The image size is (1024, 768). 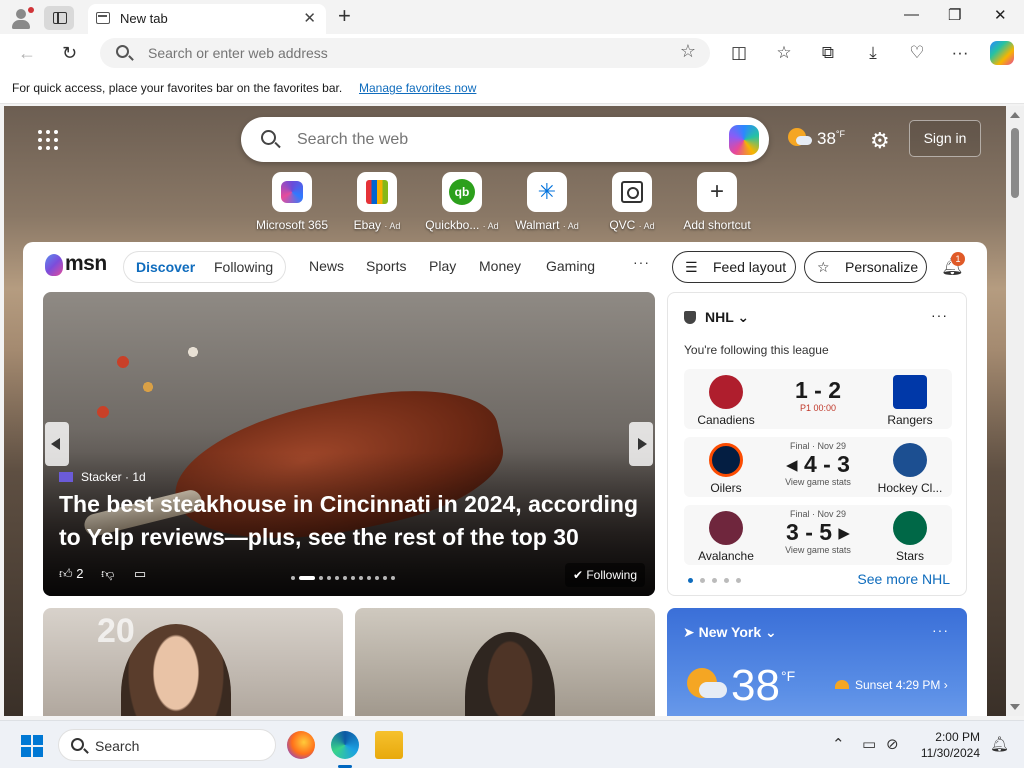 I want to click on downloads-icon: ⤓, so click(x=873, y=53).